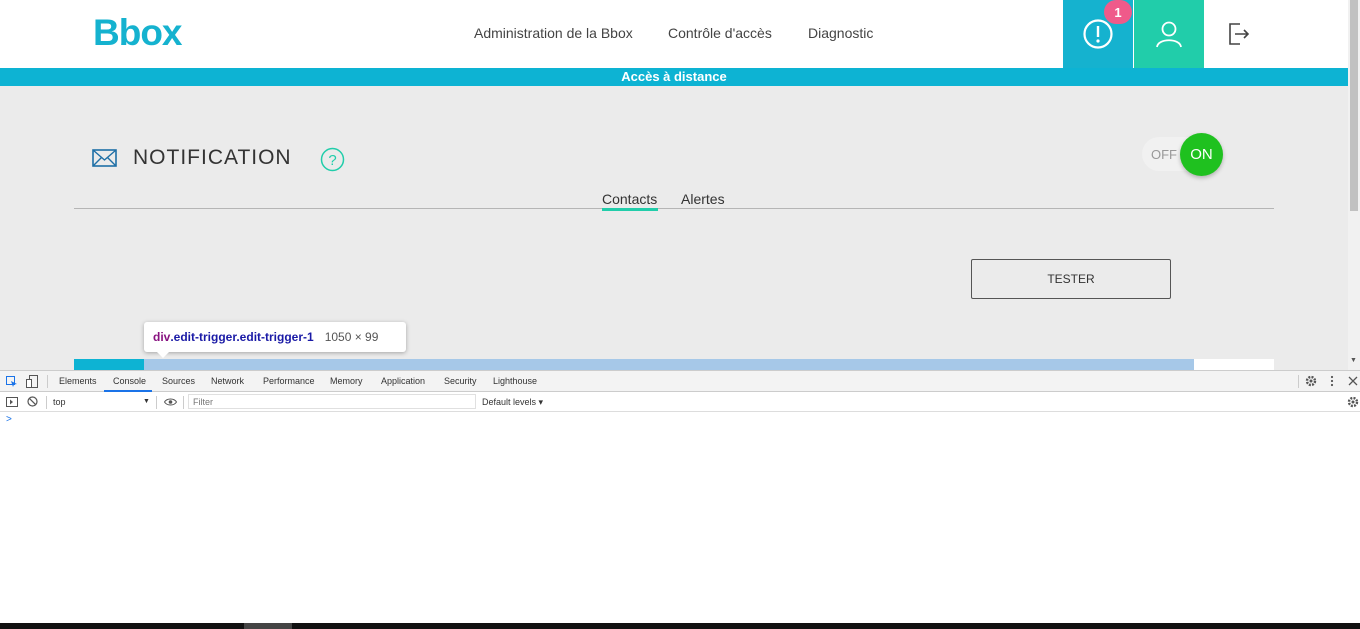 Image resolution: width=1360 pixels, height=629 pixels. What do you see at coordinates (1311, 381) in the screenshot?
I see `settings-gear-icon` at bounding box center [1311, 381].